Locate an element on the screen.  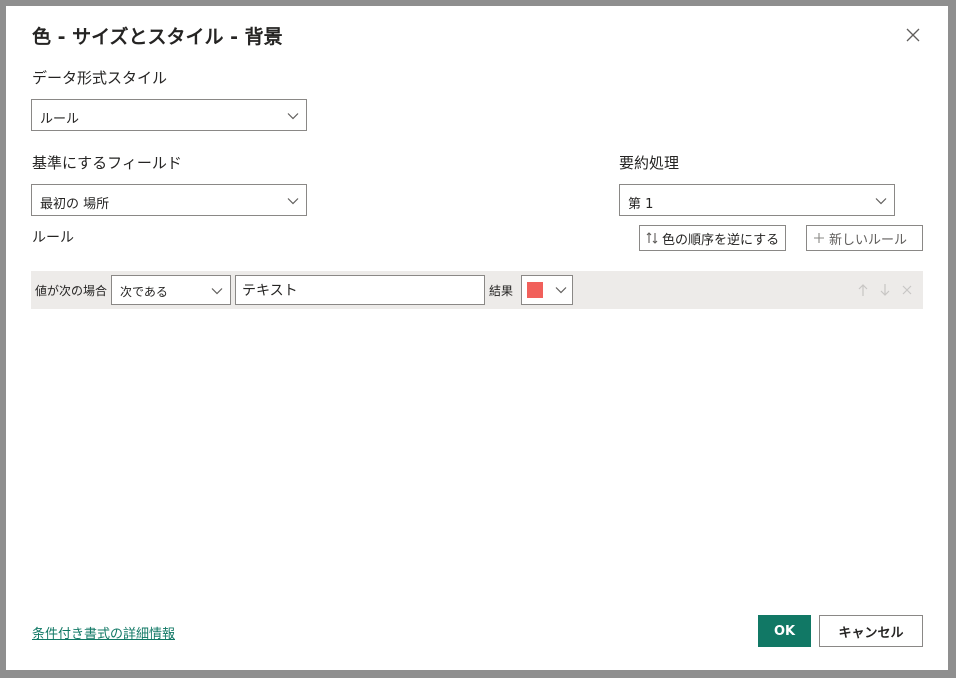
summarization-label: 要約処理 is located at coordinates (649, 163).